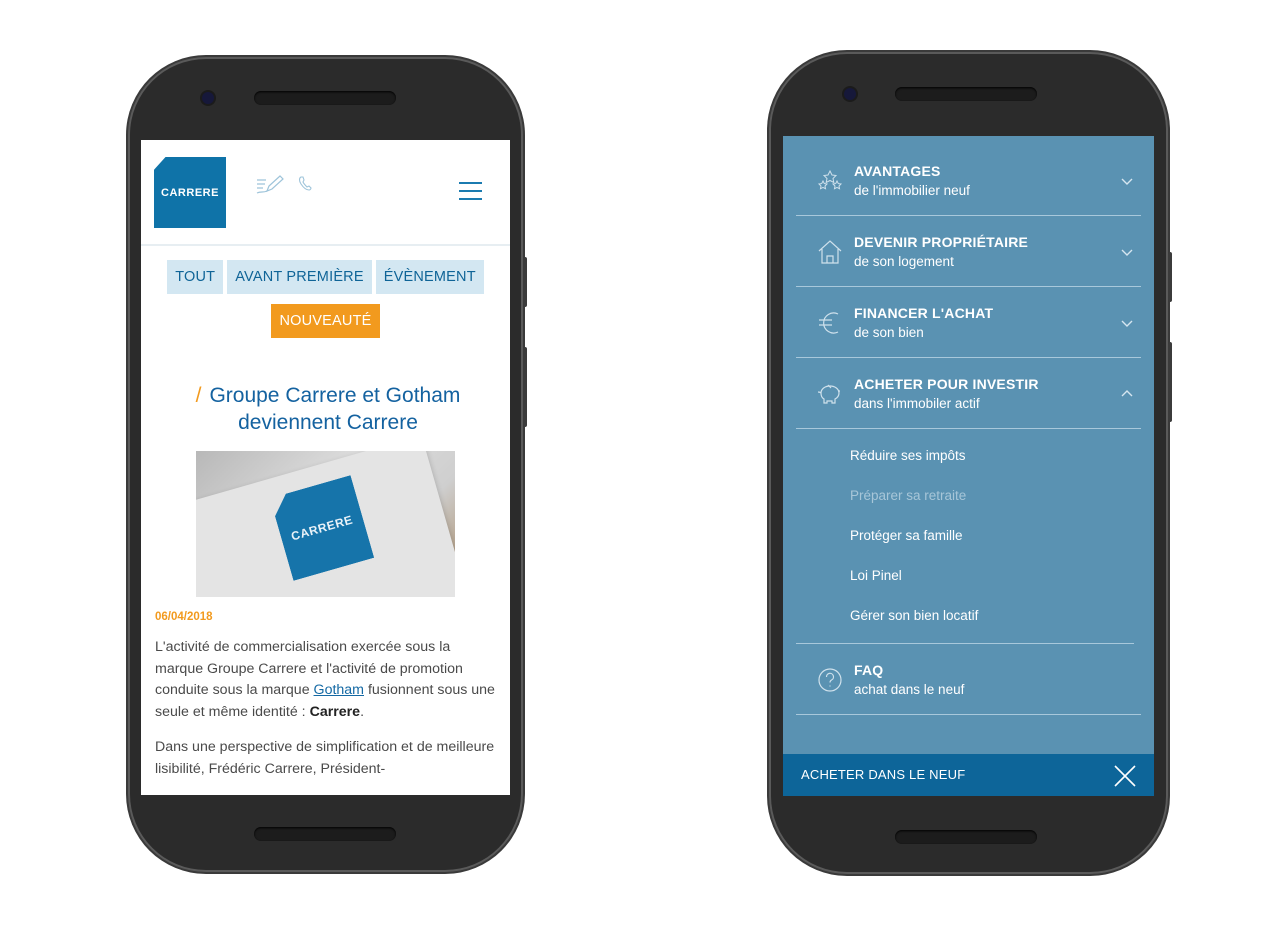 The width and height of the screenshot is (1280, 950). What do you see at coordinates (322, 528) in the screenshot?
I see `image-logo-text: CARRERE` at bounding box center [322, 528].